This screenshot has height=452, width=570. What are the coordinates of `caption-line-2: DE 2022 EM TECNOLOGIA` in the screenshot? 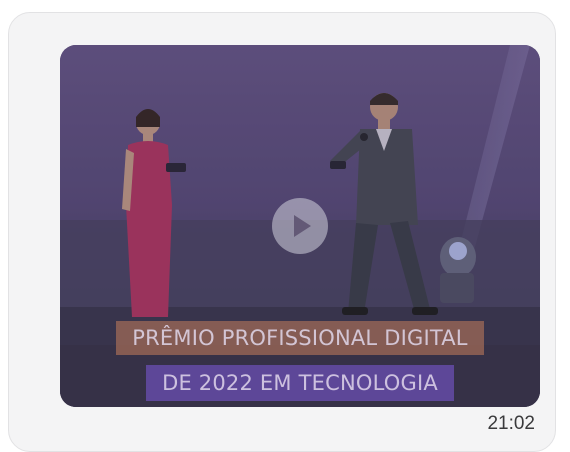 It's located at (300, 383).